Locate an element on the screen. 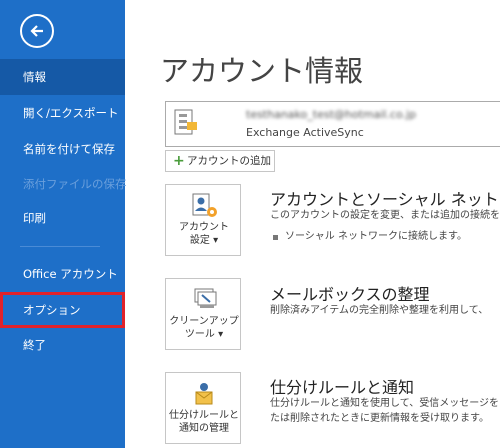 Image resolution: width=500 pixels, height=448 pixels. add-account-button: + アカウントの追加 is located at coordinates (220, 161).